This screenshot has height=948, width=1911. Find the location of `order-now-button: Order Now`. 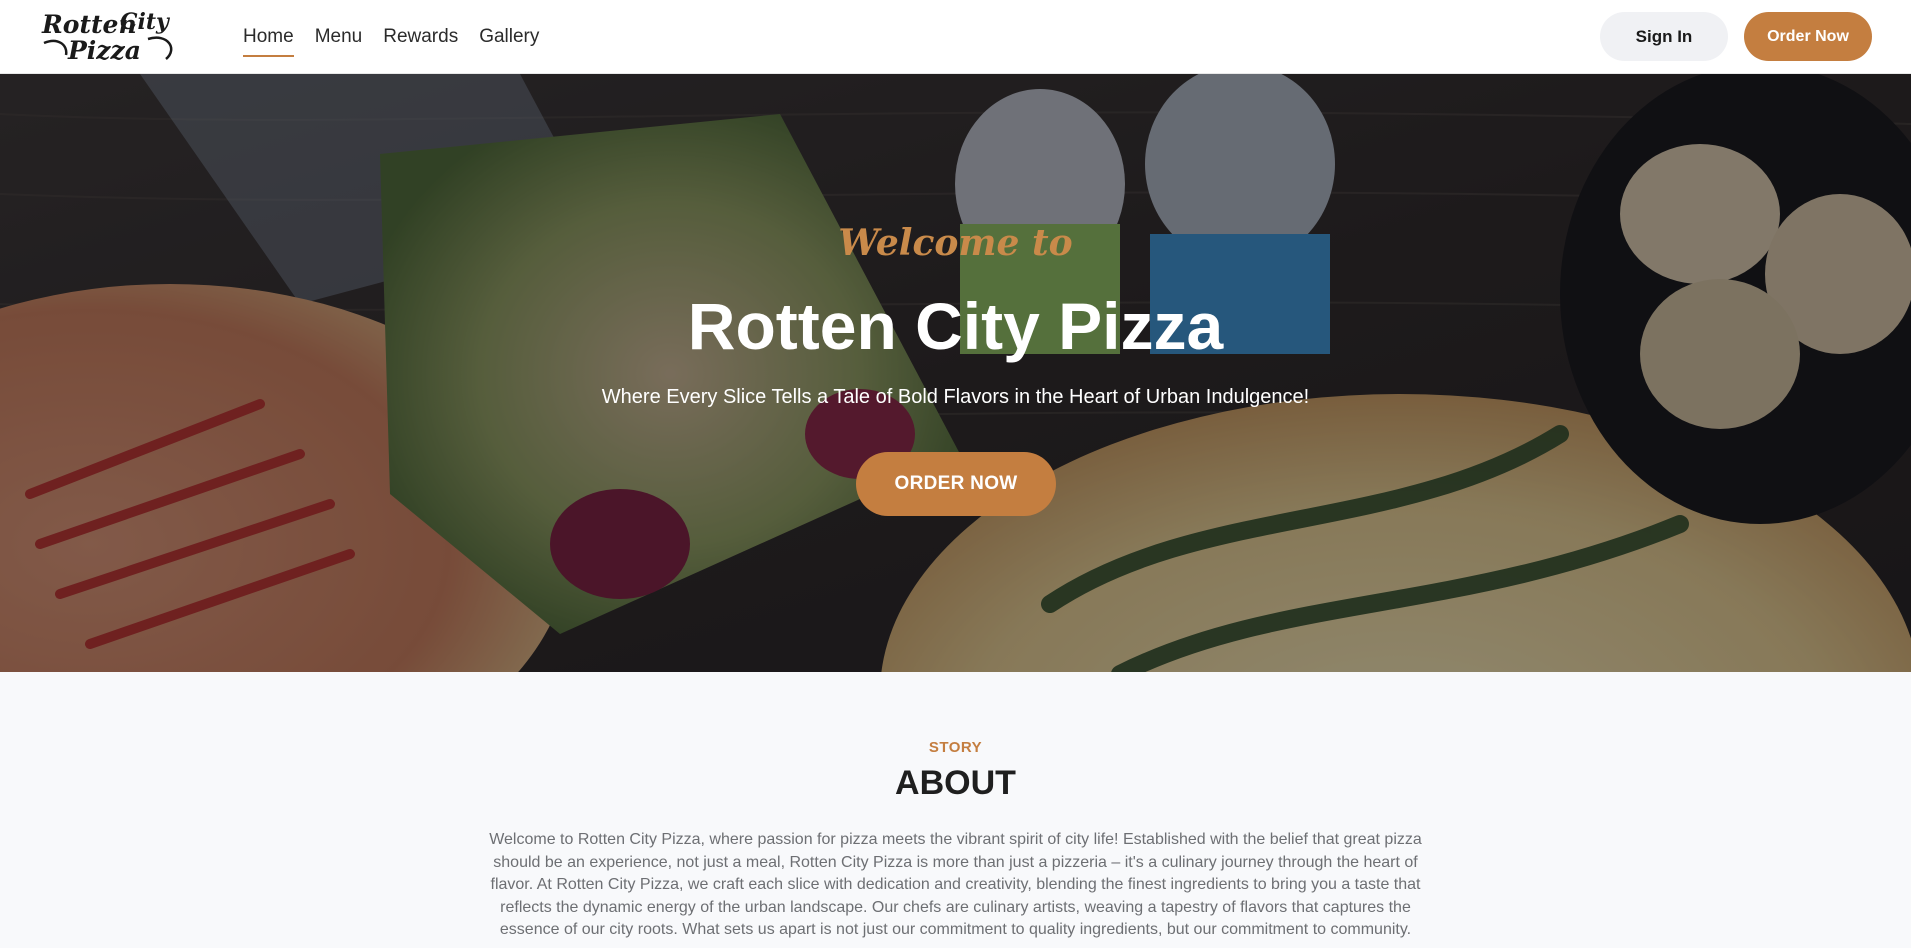

order-now-button: Order Now is located at coordinates (1808, 36).